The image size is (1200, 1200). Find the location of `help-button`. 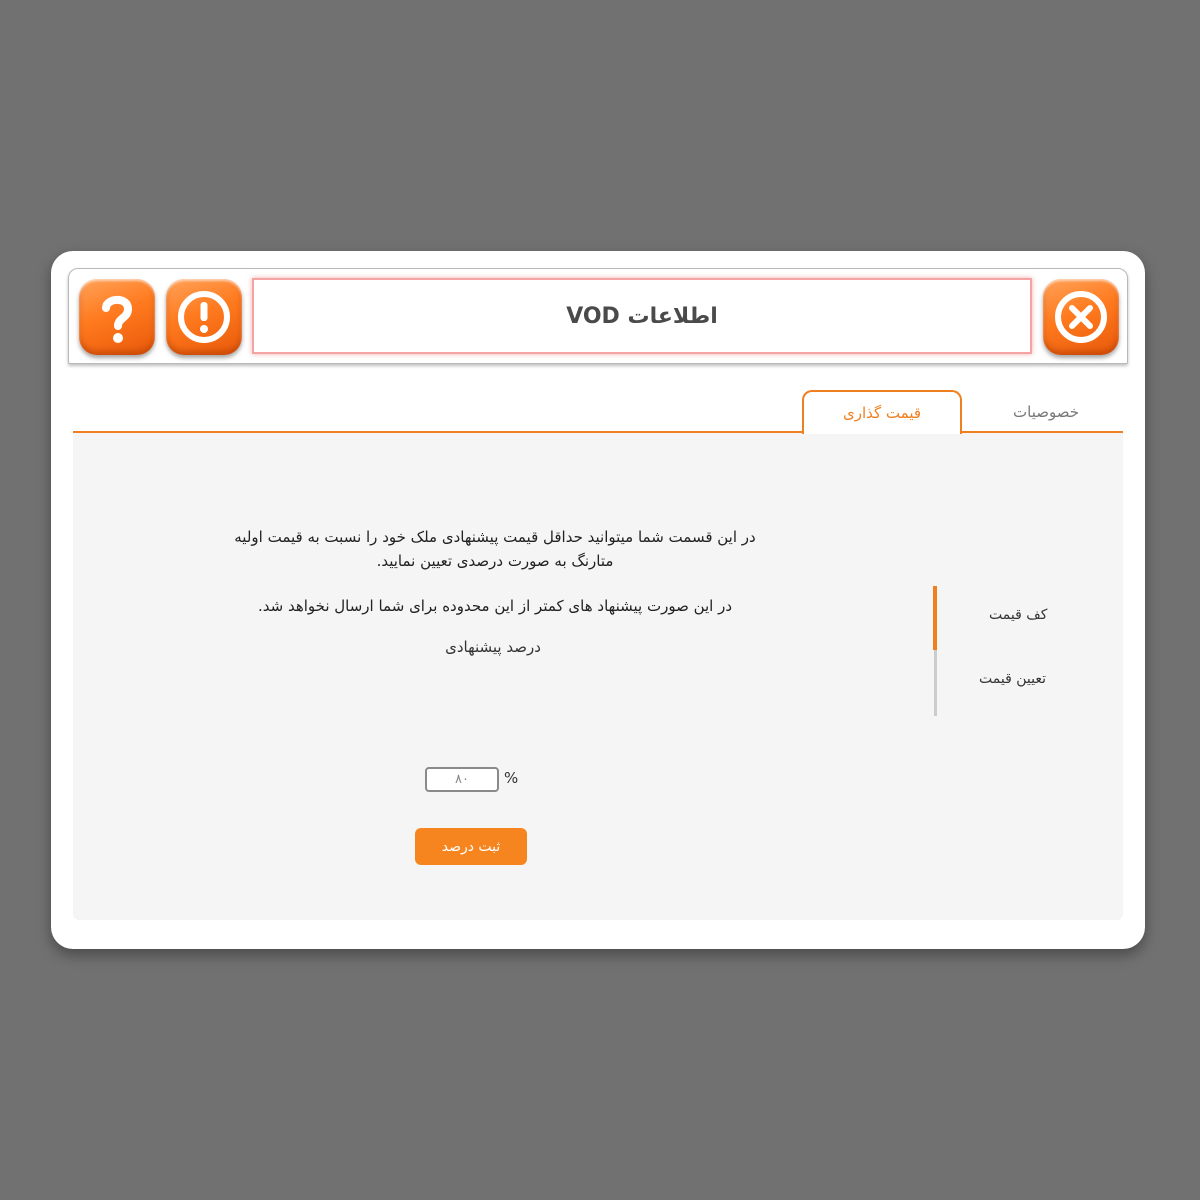

help-button is located at coordinates (117, 317).